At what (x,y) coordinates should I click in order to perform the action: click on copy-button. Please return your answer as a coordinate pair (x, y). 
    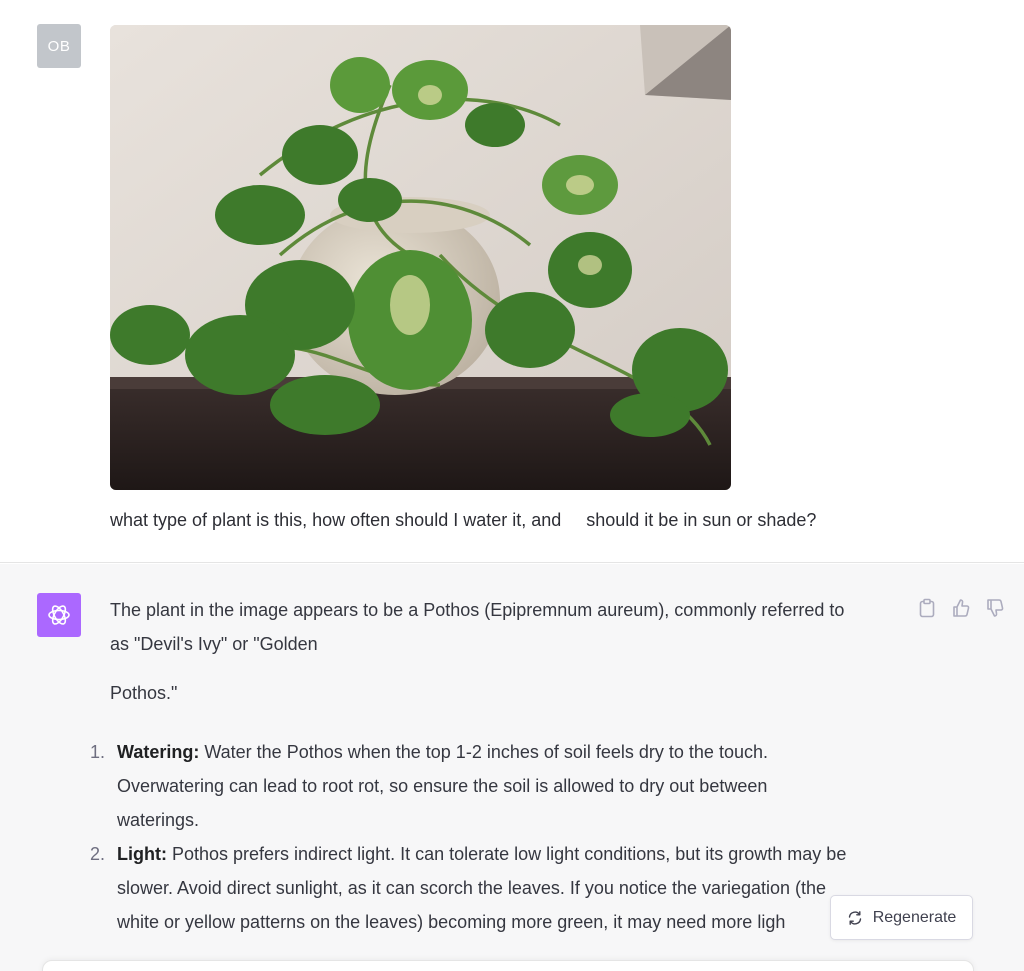
    Looking at the image, I should click on (927, 608).